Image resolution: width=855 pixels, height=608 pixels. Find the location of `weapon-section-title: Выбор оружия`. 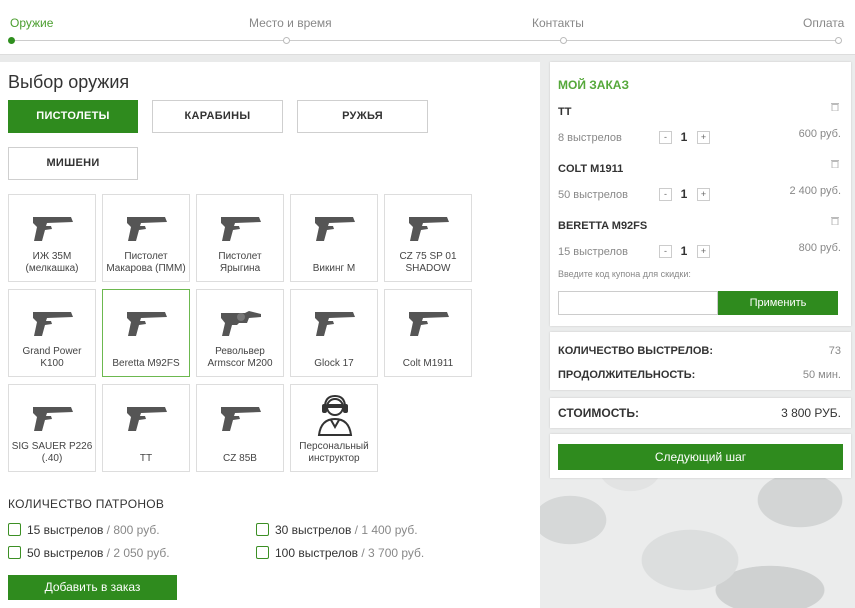

weapon-section-title: Выбор оружия is located at coordinates (69, 82).